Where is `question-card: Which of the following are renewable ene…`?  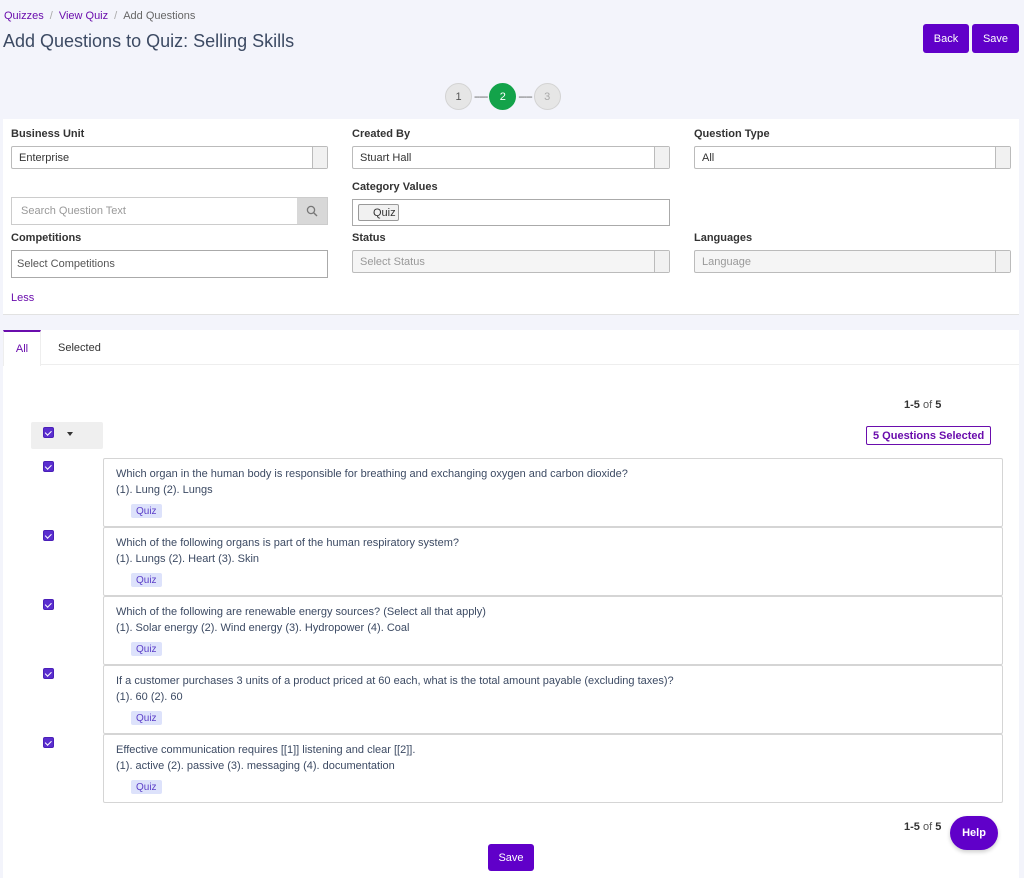
question-card: Which of the following are renewable ene… is located at coordinates (553, 630).